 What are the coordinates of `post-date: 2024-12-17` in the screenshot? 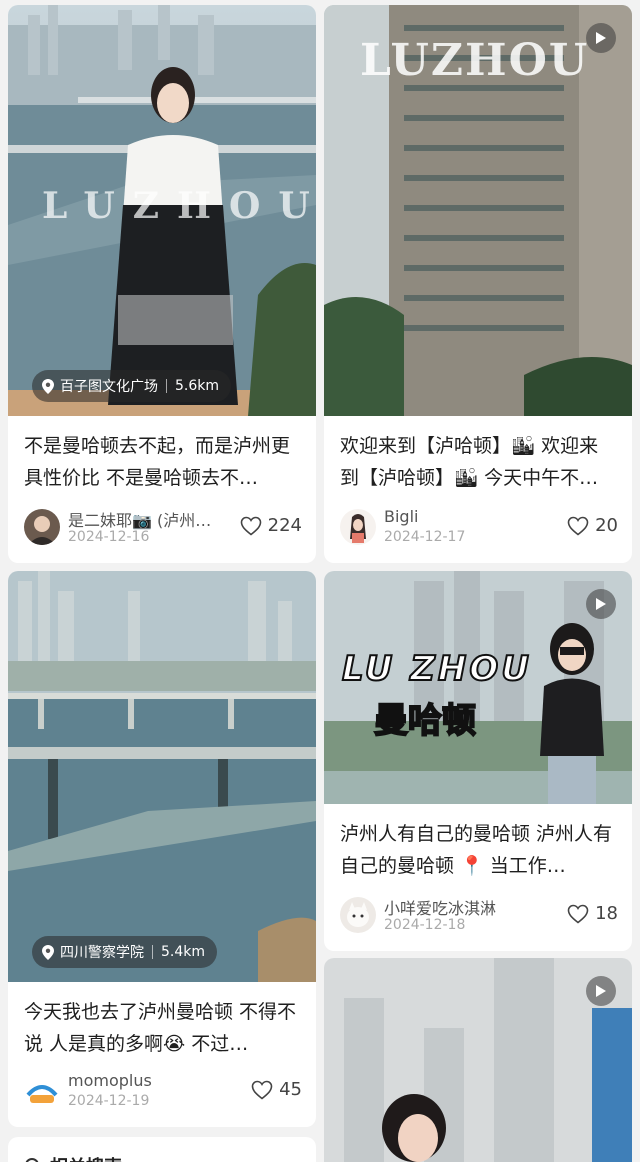 It's located at (425, 537).